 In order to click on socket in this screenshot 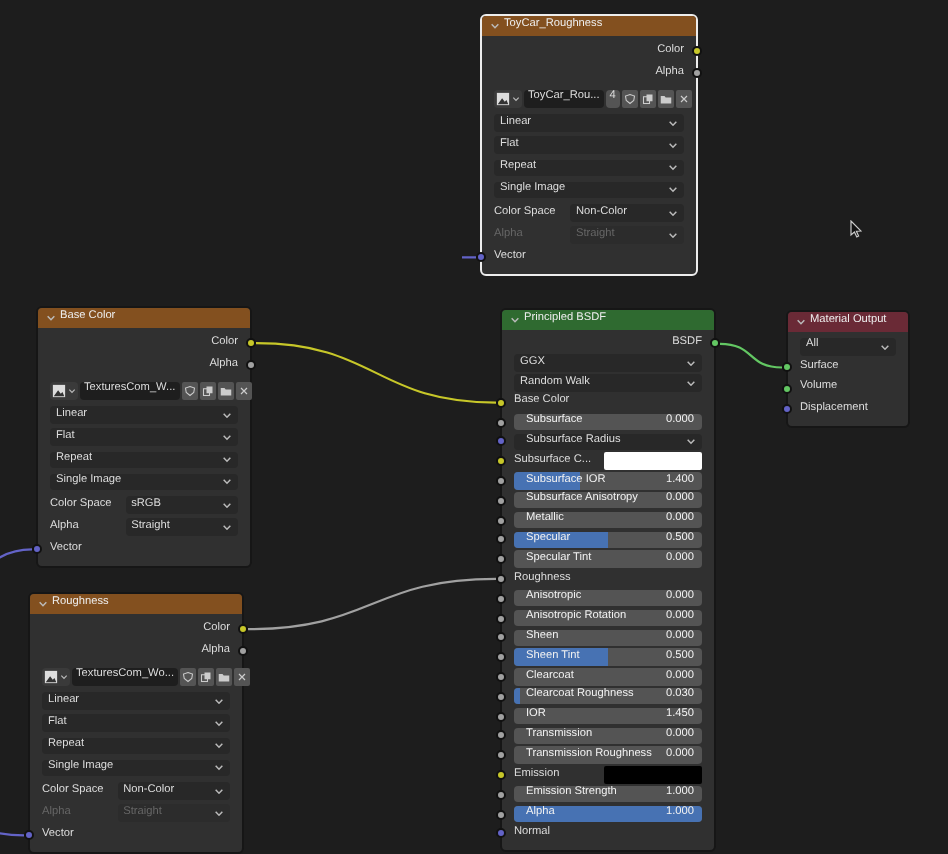, I will do `click(715, 343)`.